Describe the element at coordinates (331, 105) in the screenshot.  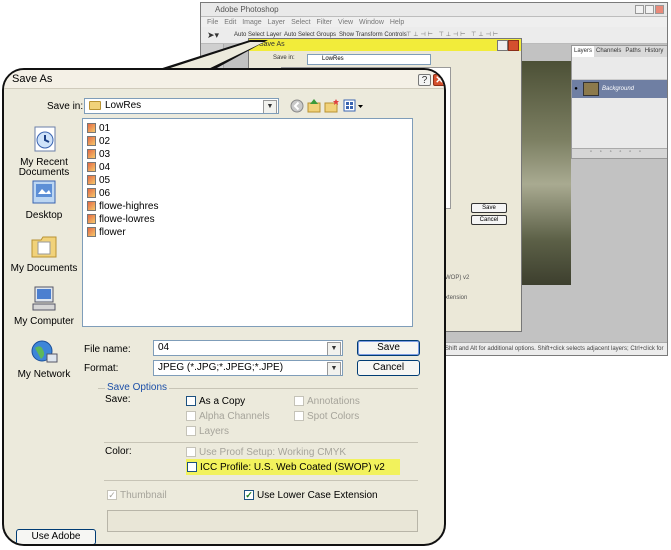
I see `new-folder-icon` at that location.